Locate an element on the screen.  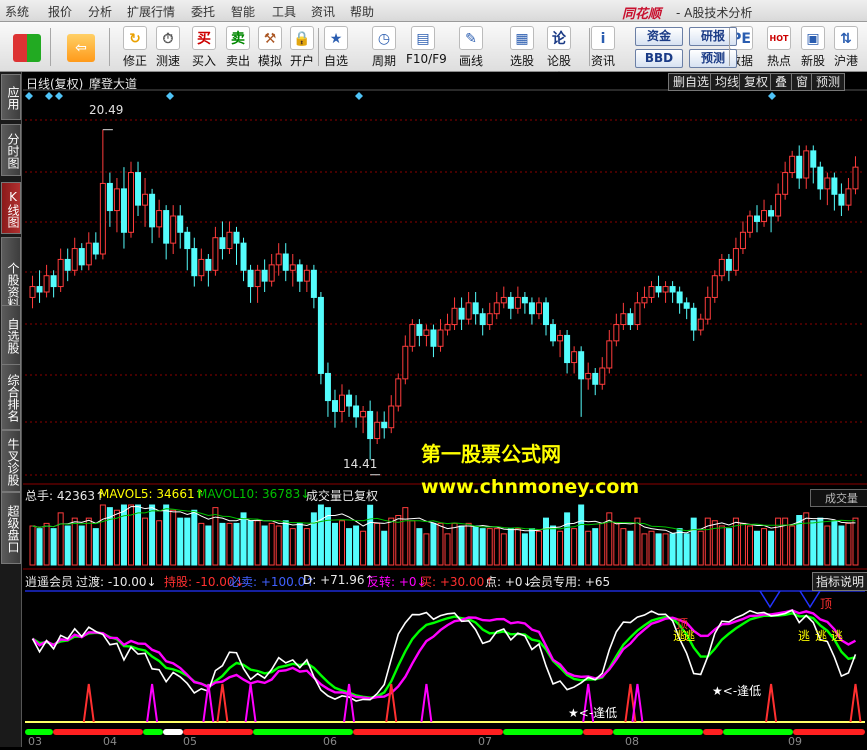
toolbar-button-12: i 资讯 is located at coordinates (603, 47).